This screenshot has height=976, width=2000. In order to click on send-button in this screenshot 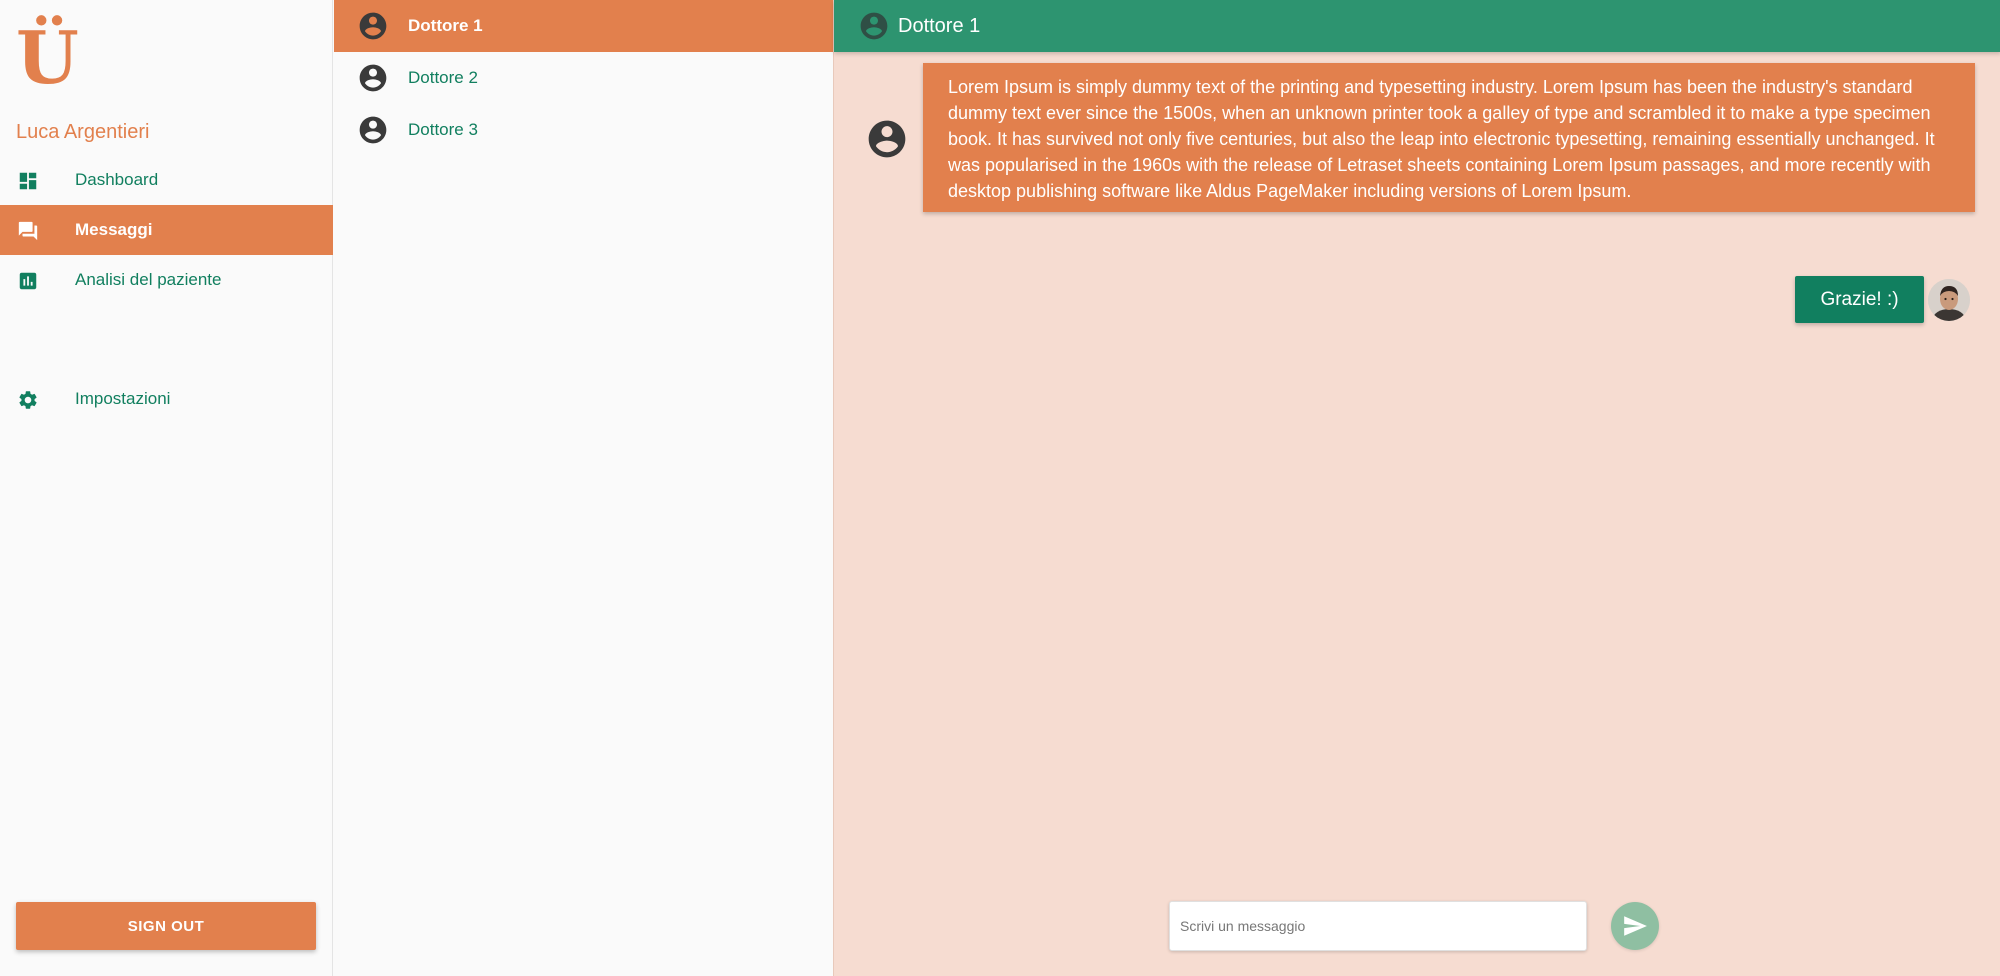, I will do `click(1635, 926)`.